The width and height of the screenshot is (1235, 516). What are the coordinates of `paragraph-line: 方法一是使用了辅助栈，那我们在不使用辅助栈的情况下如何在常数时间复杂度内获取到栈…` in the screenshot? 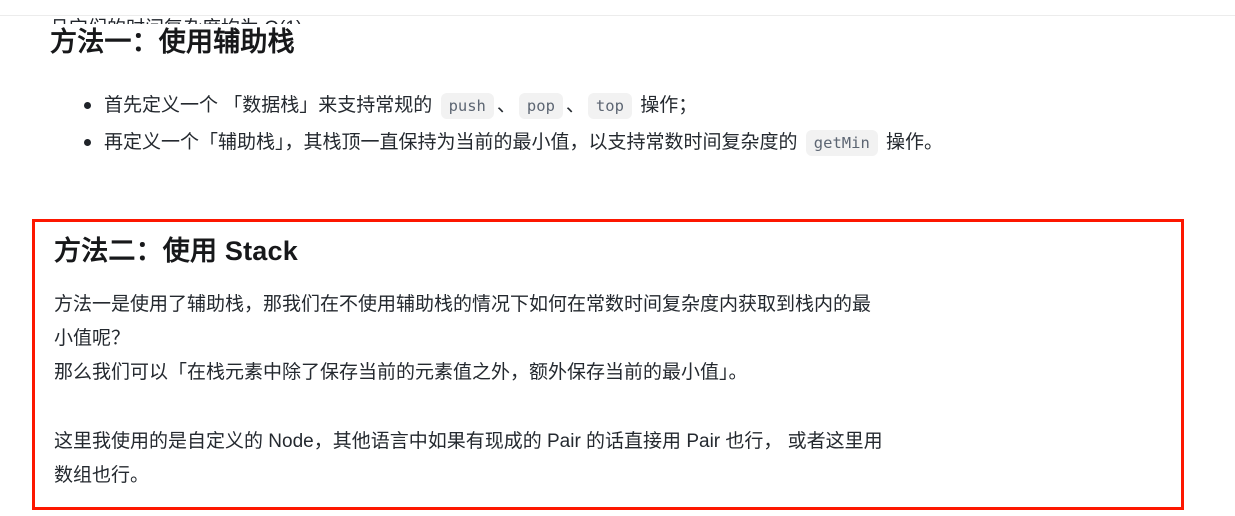 It's located at (463, 304).